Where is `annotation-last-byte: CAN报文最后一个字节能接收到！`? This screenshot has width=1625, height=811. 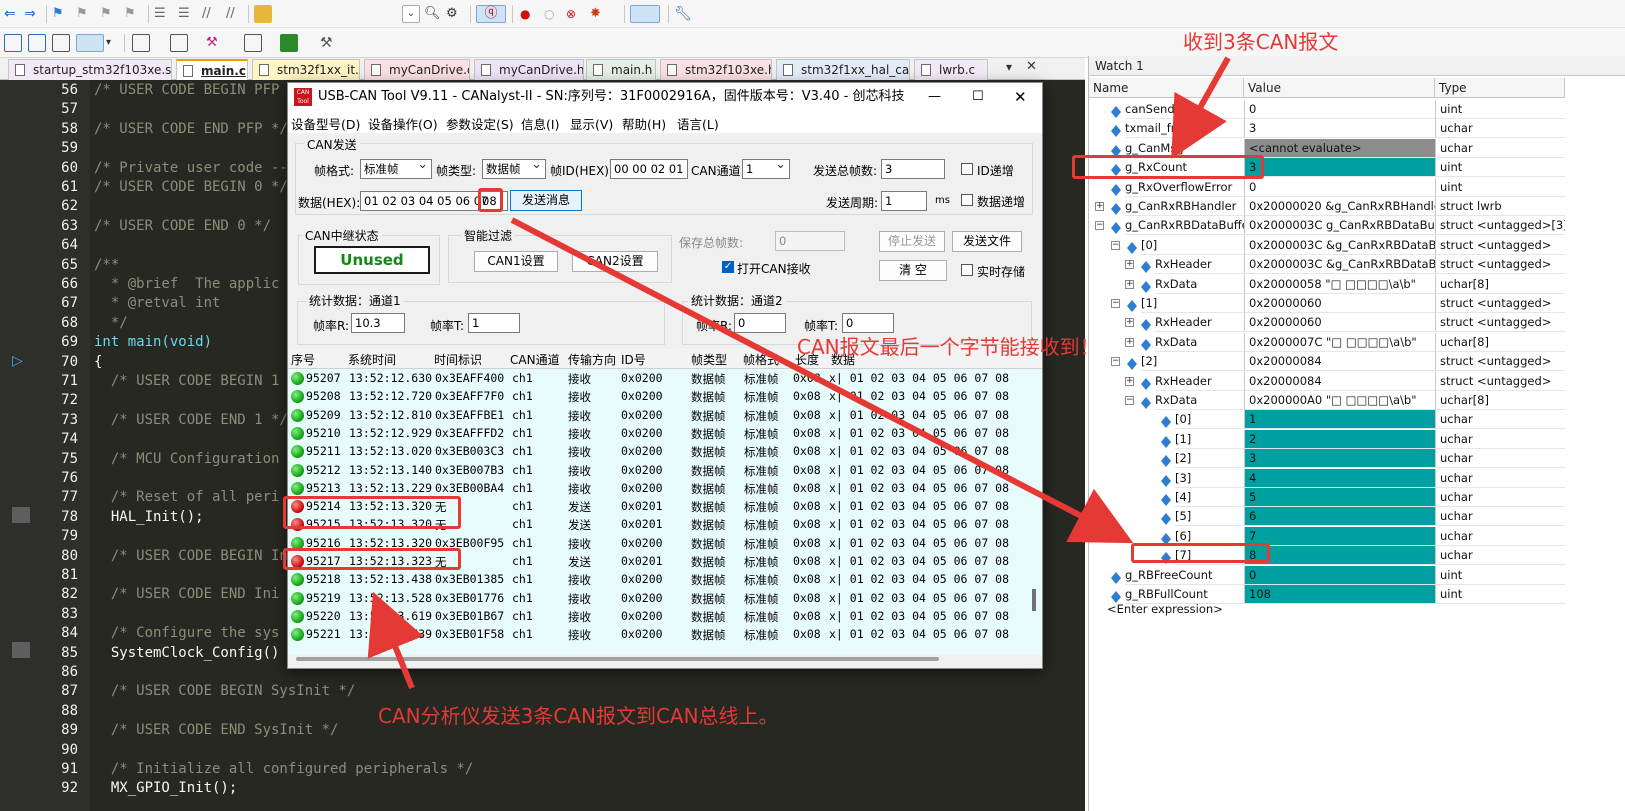
annotation-last-byte: CAN报文最后一个字节能接收到！ is located at coordinates (948, 347).